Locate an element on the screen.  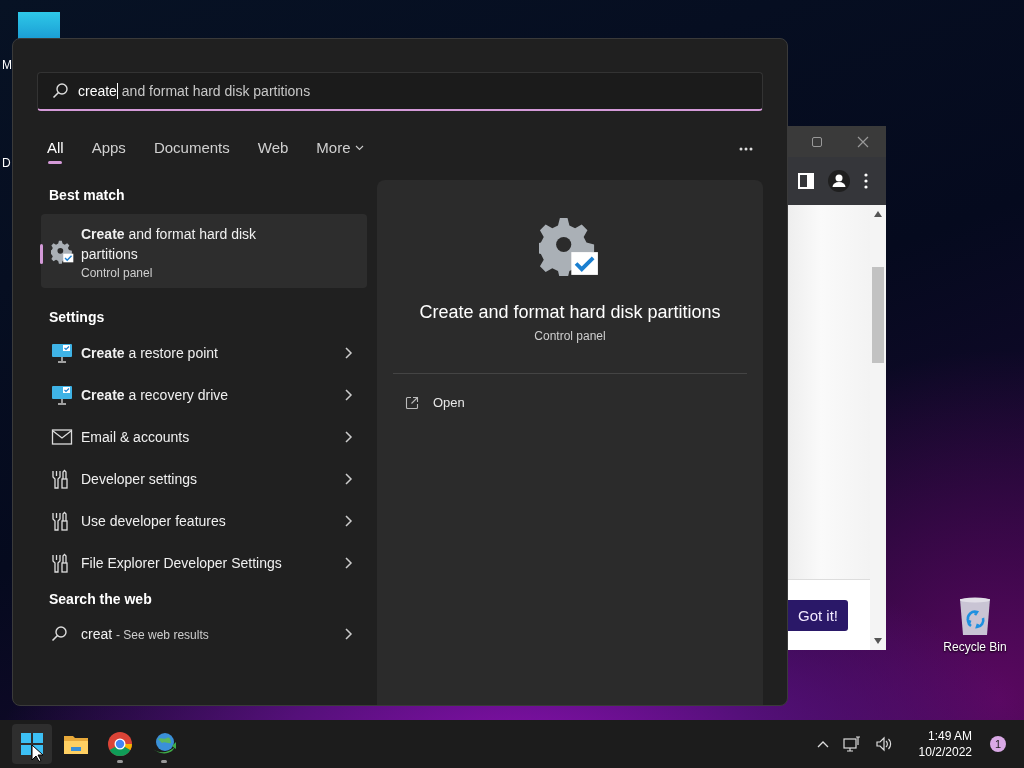
close-icon is located at coordinates (863, 141).